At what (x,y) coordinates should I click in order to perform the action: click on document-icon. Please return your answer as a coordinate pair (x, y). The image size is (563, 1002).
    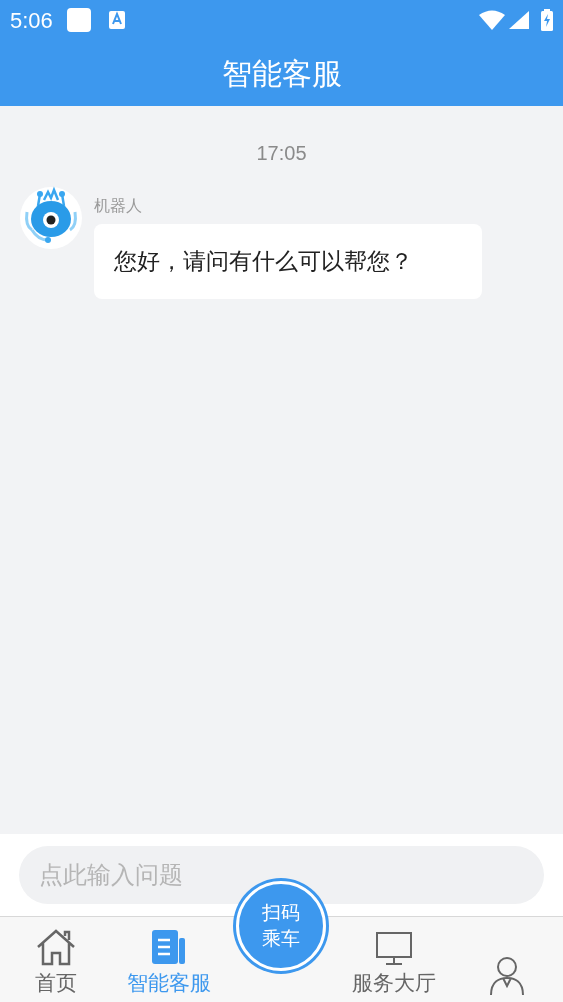
    Looking at the image, I should click on (168, 948).